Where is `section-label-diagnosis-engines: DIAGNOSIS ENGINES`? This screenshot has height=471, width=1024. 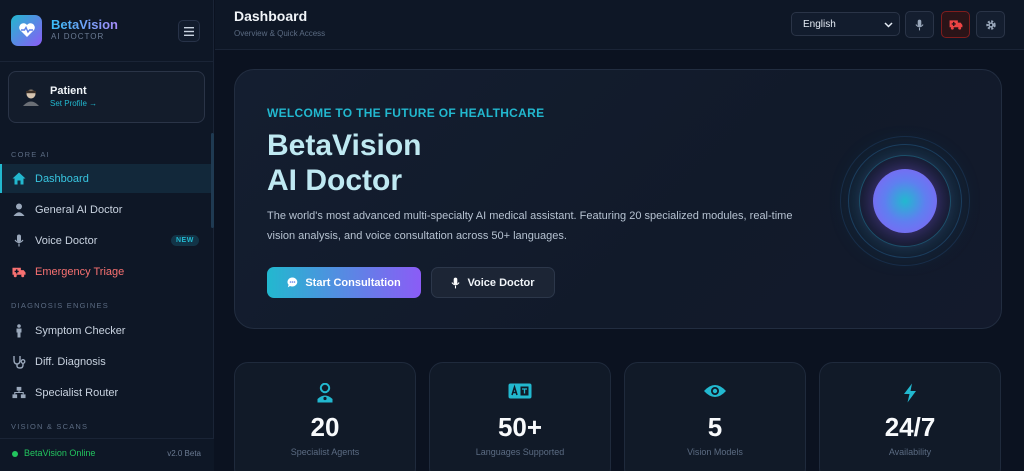
section-label-diagnosis-engines: DIAGNOSIS ENGINES is located at coordinates (60, 305).